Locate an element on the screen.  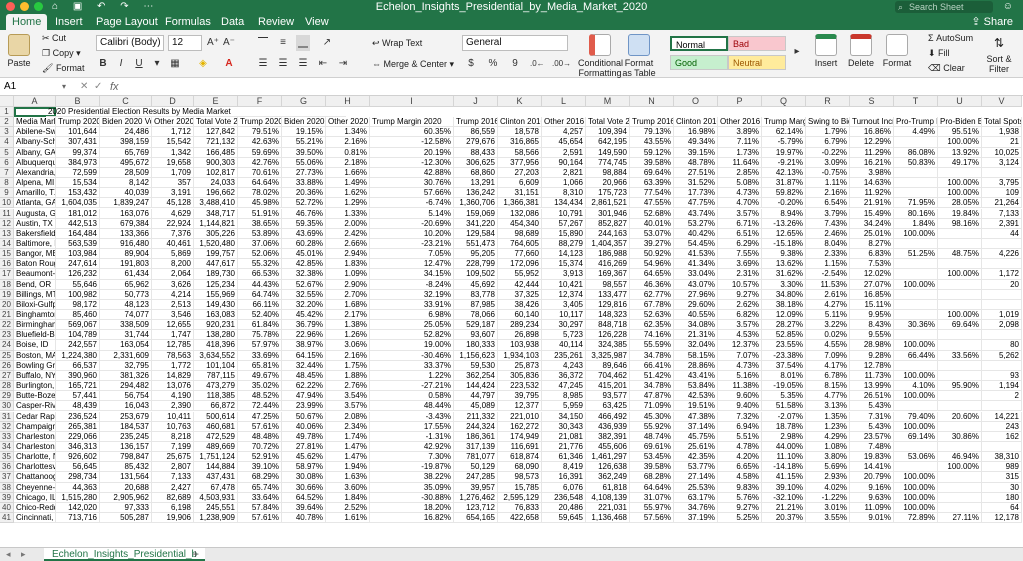
increase-font-size-icon: A⁺ is located at coordinates (213, 43).